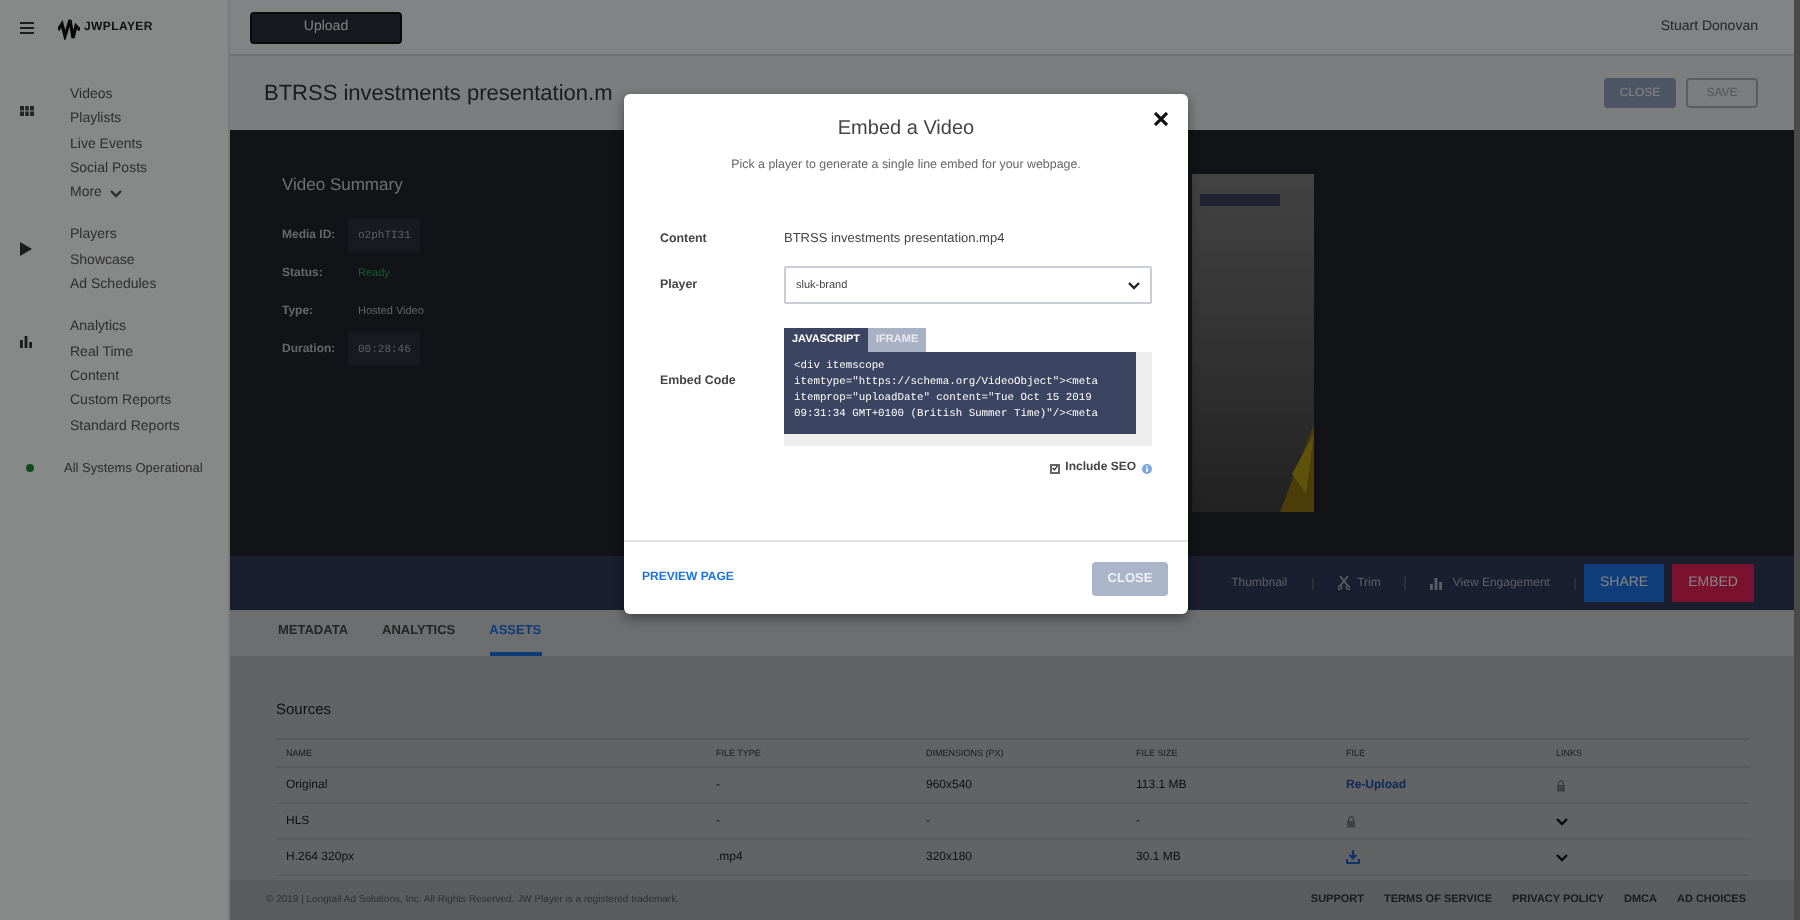 The height and width of the screenshot is (920, 1800). What do you see at coordinates (1353, 857) in the screenshot?
I see `download-icon` at bounding box center [1353, 857].